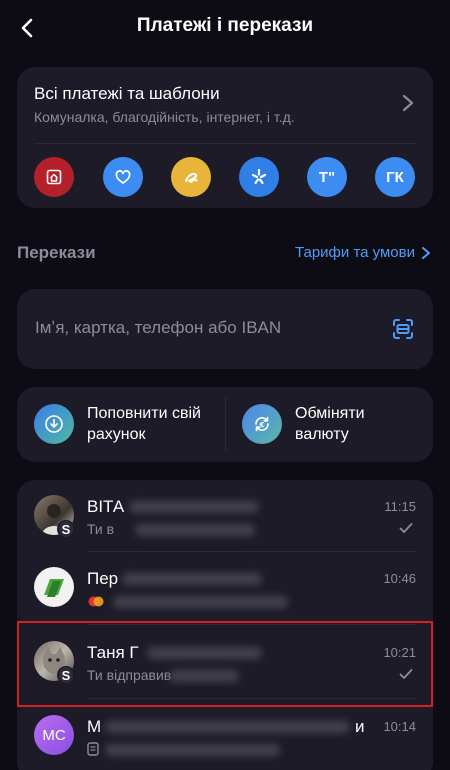  I want to click on timestamp: 11:15, so click(400, 506).